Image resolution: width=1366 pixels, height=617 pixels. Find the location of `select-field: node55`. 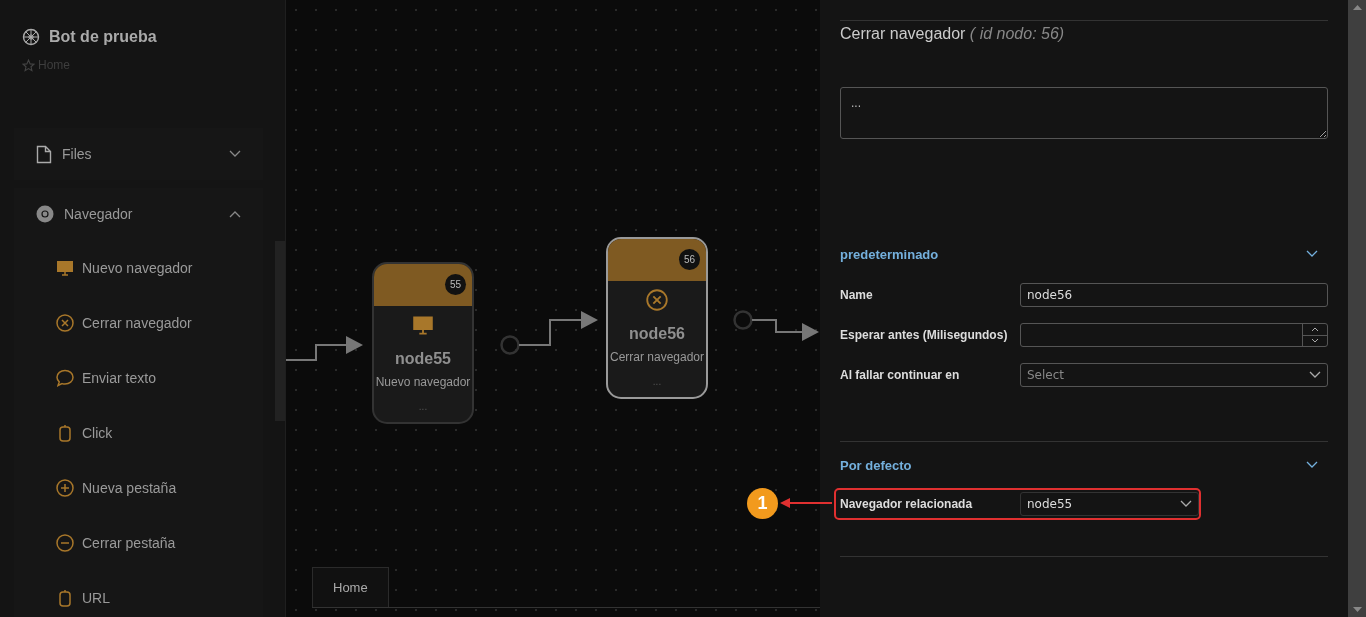

select-field: node55 is located at coordinates (1109, 504).